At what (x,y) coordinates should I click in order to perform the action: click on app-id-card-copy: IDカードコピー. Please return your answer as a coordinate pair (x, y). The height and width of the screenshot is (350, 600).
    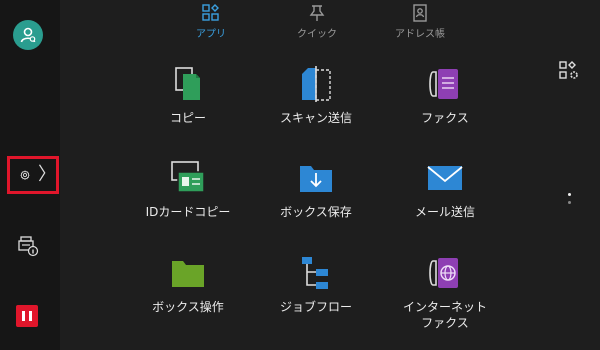
    Looking at the image, I should click on (188, 205).